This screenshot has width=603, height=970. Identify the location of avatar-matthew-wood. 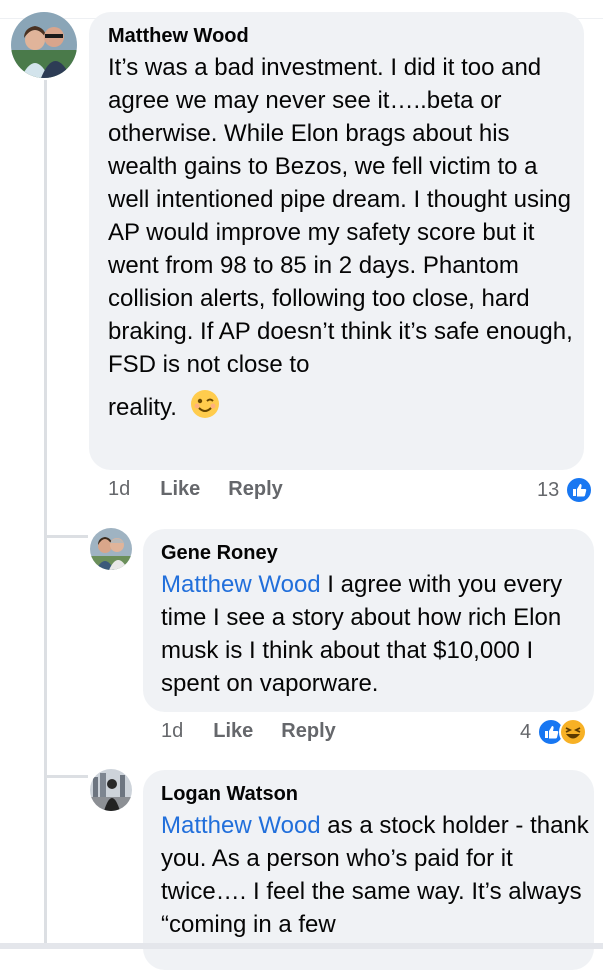
(44, 45).